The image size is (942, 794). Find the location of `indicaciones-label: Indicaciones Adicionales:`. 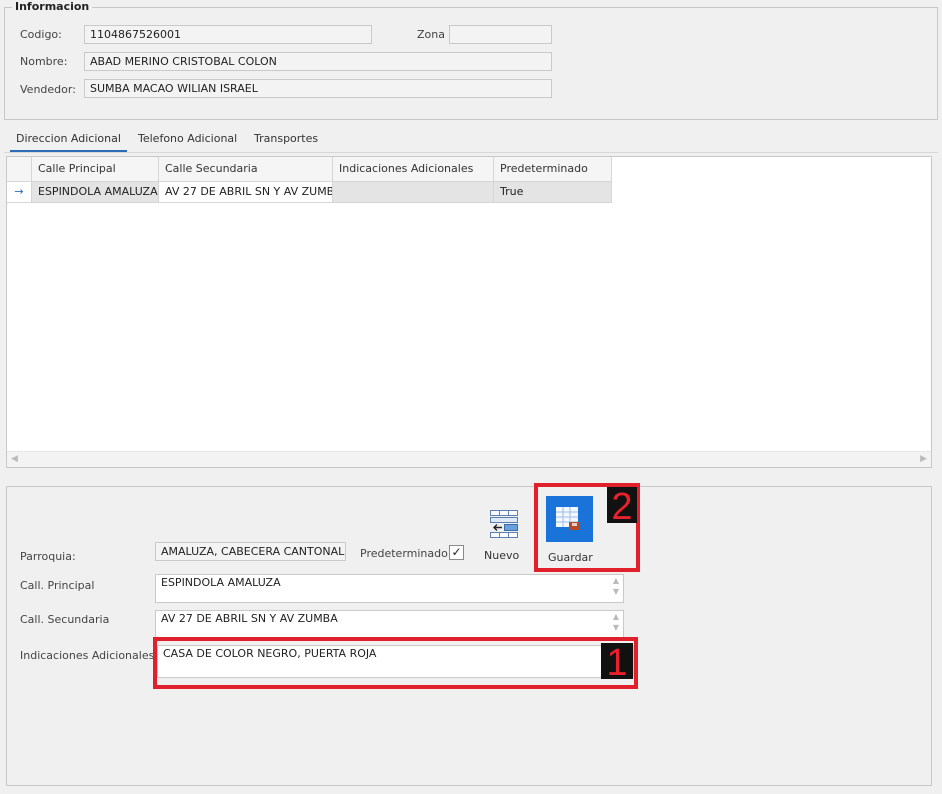

indicaciones-label: Indicaciones Adicionales: is located at coordinates (89, 655).